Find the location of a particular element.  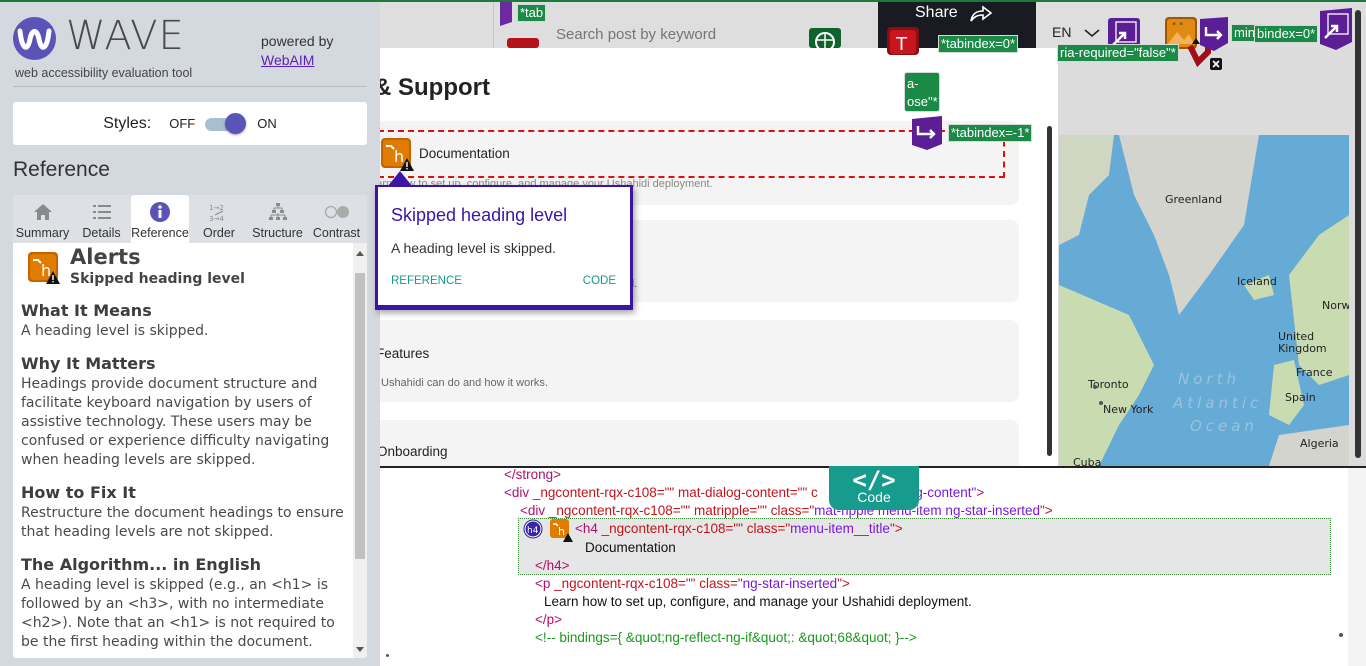

styles-off-label: OFF is located at coordinates (182, 123).